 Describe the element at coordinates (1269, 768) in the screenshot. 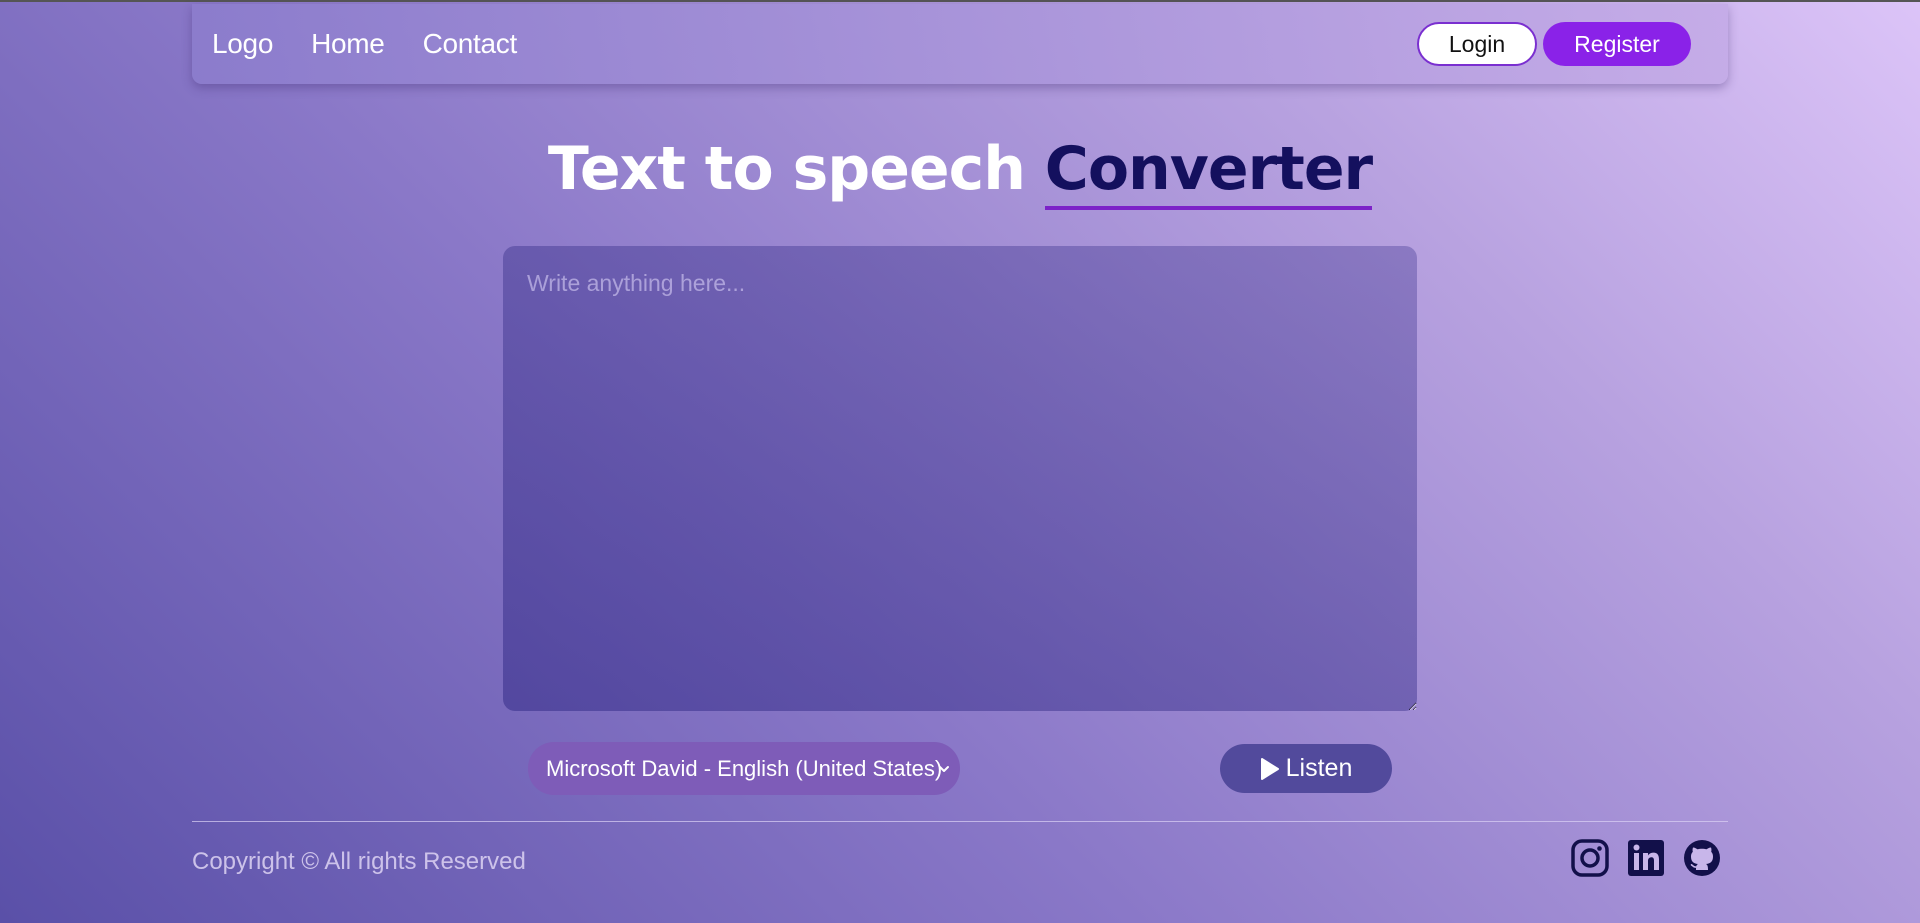

I see `play-icon` at that location.